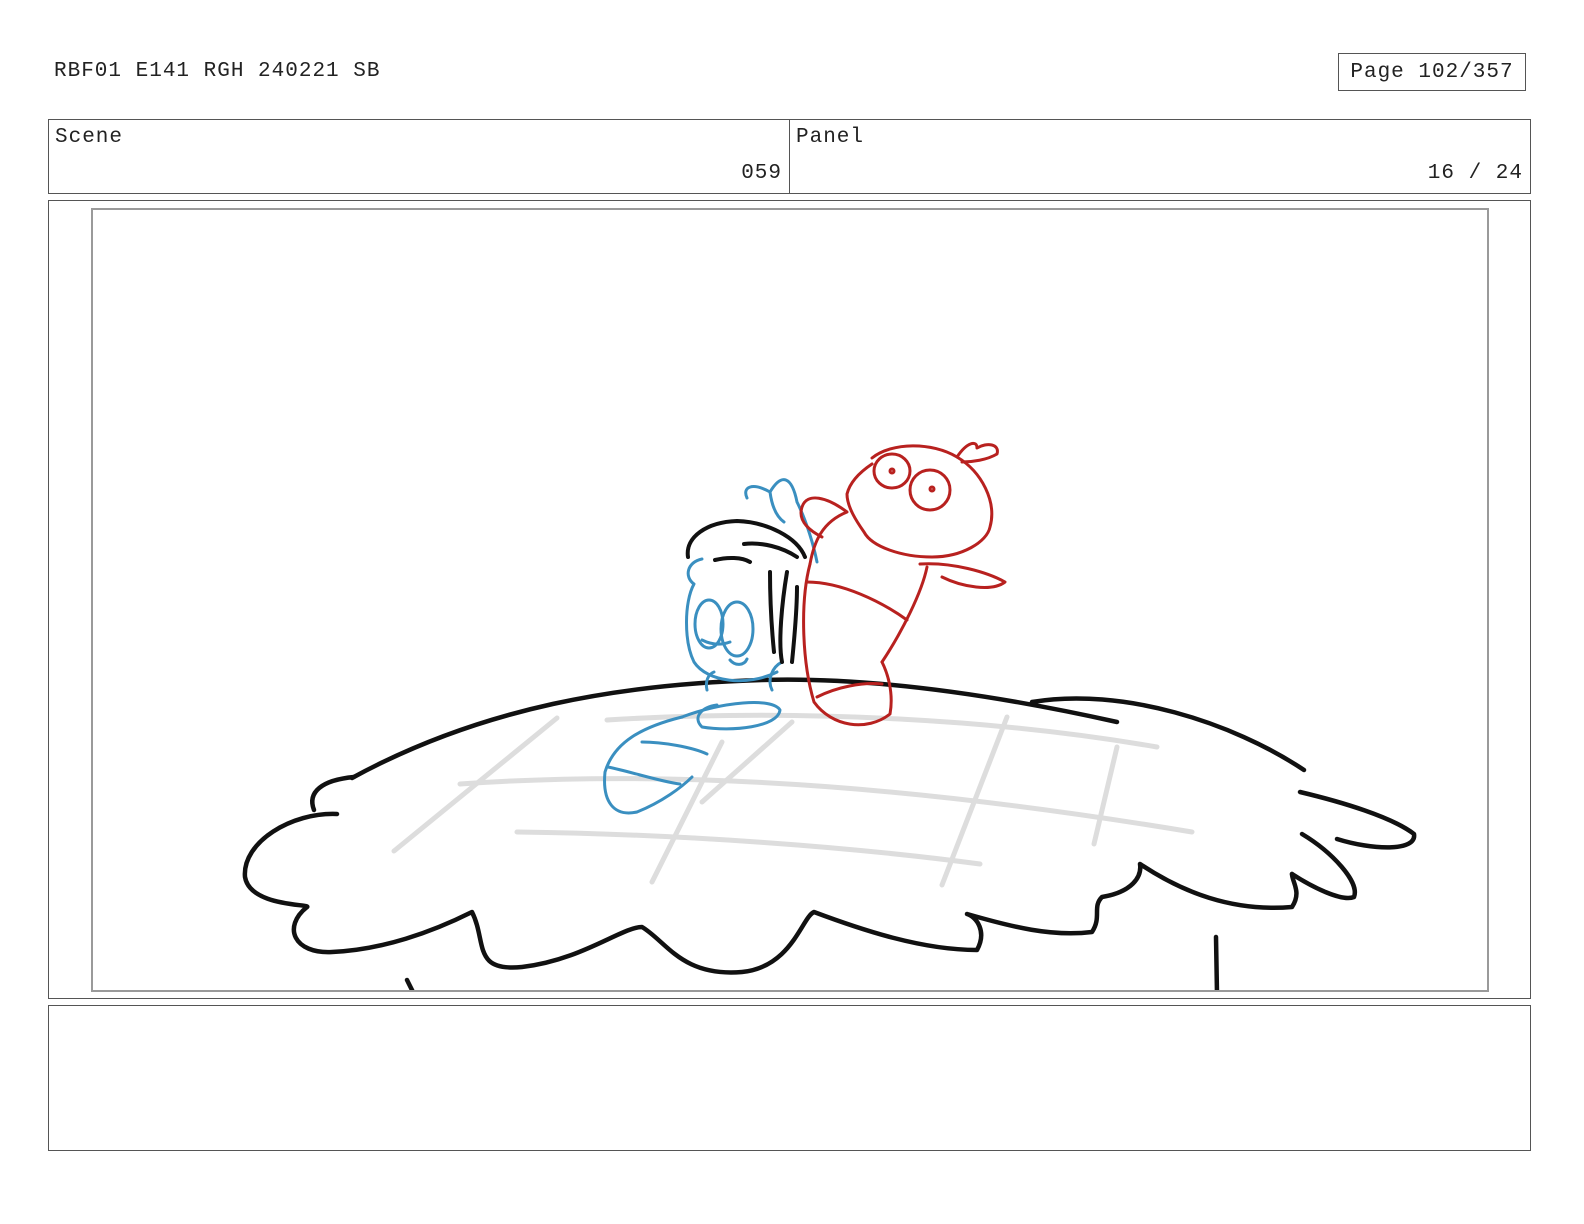 This screenshot has width=1584, height=1224. I want to click on page-number: Page 102/357, so click(1432, 72).